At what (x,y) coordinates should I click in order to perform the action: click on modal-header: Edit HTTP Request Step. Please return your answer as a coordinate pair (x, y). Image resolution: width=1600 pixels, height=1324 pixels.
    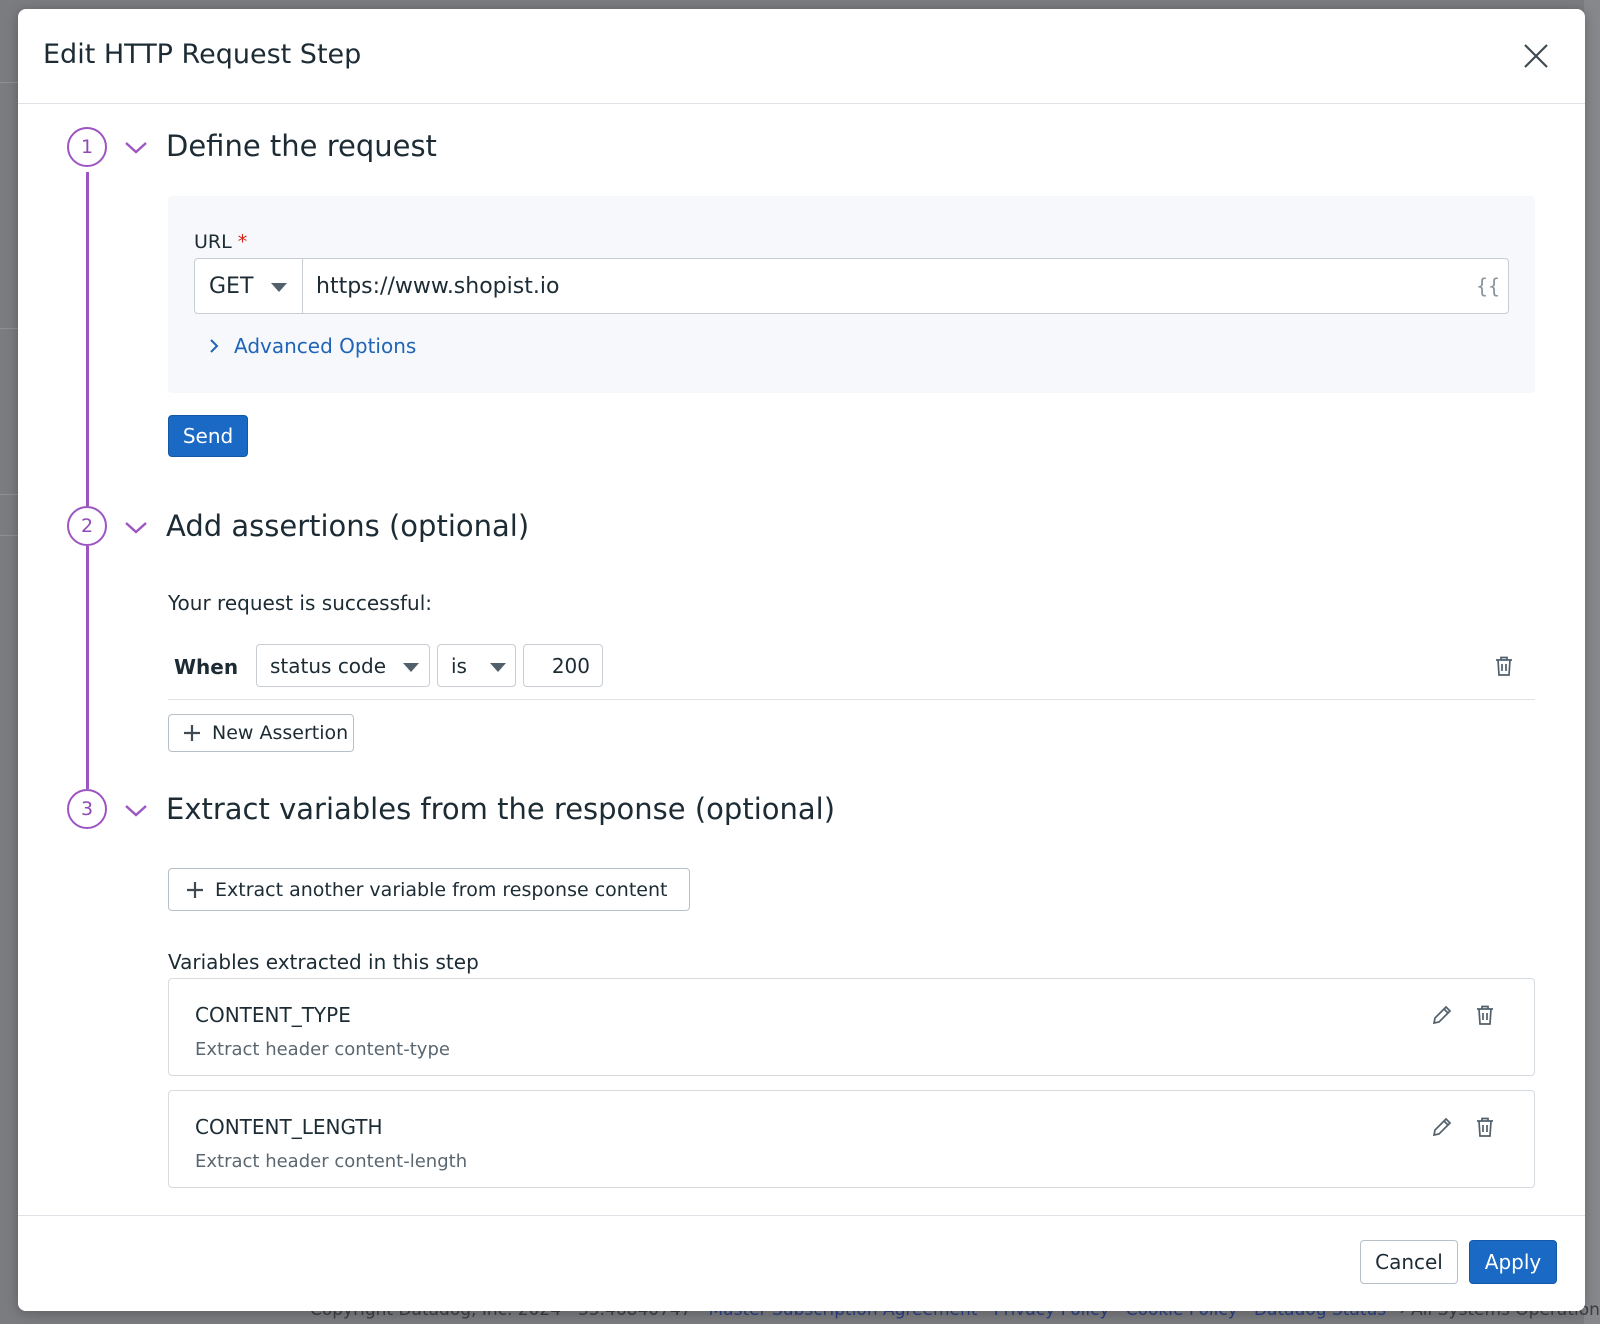
    Looking at the image, I should click on (801, 56).